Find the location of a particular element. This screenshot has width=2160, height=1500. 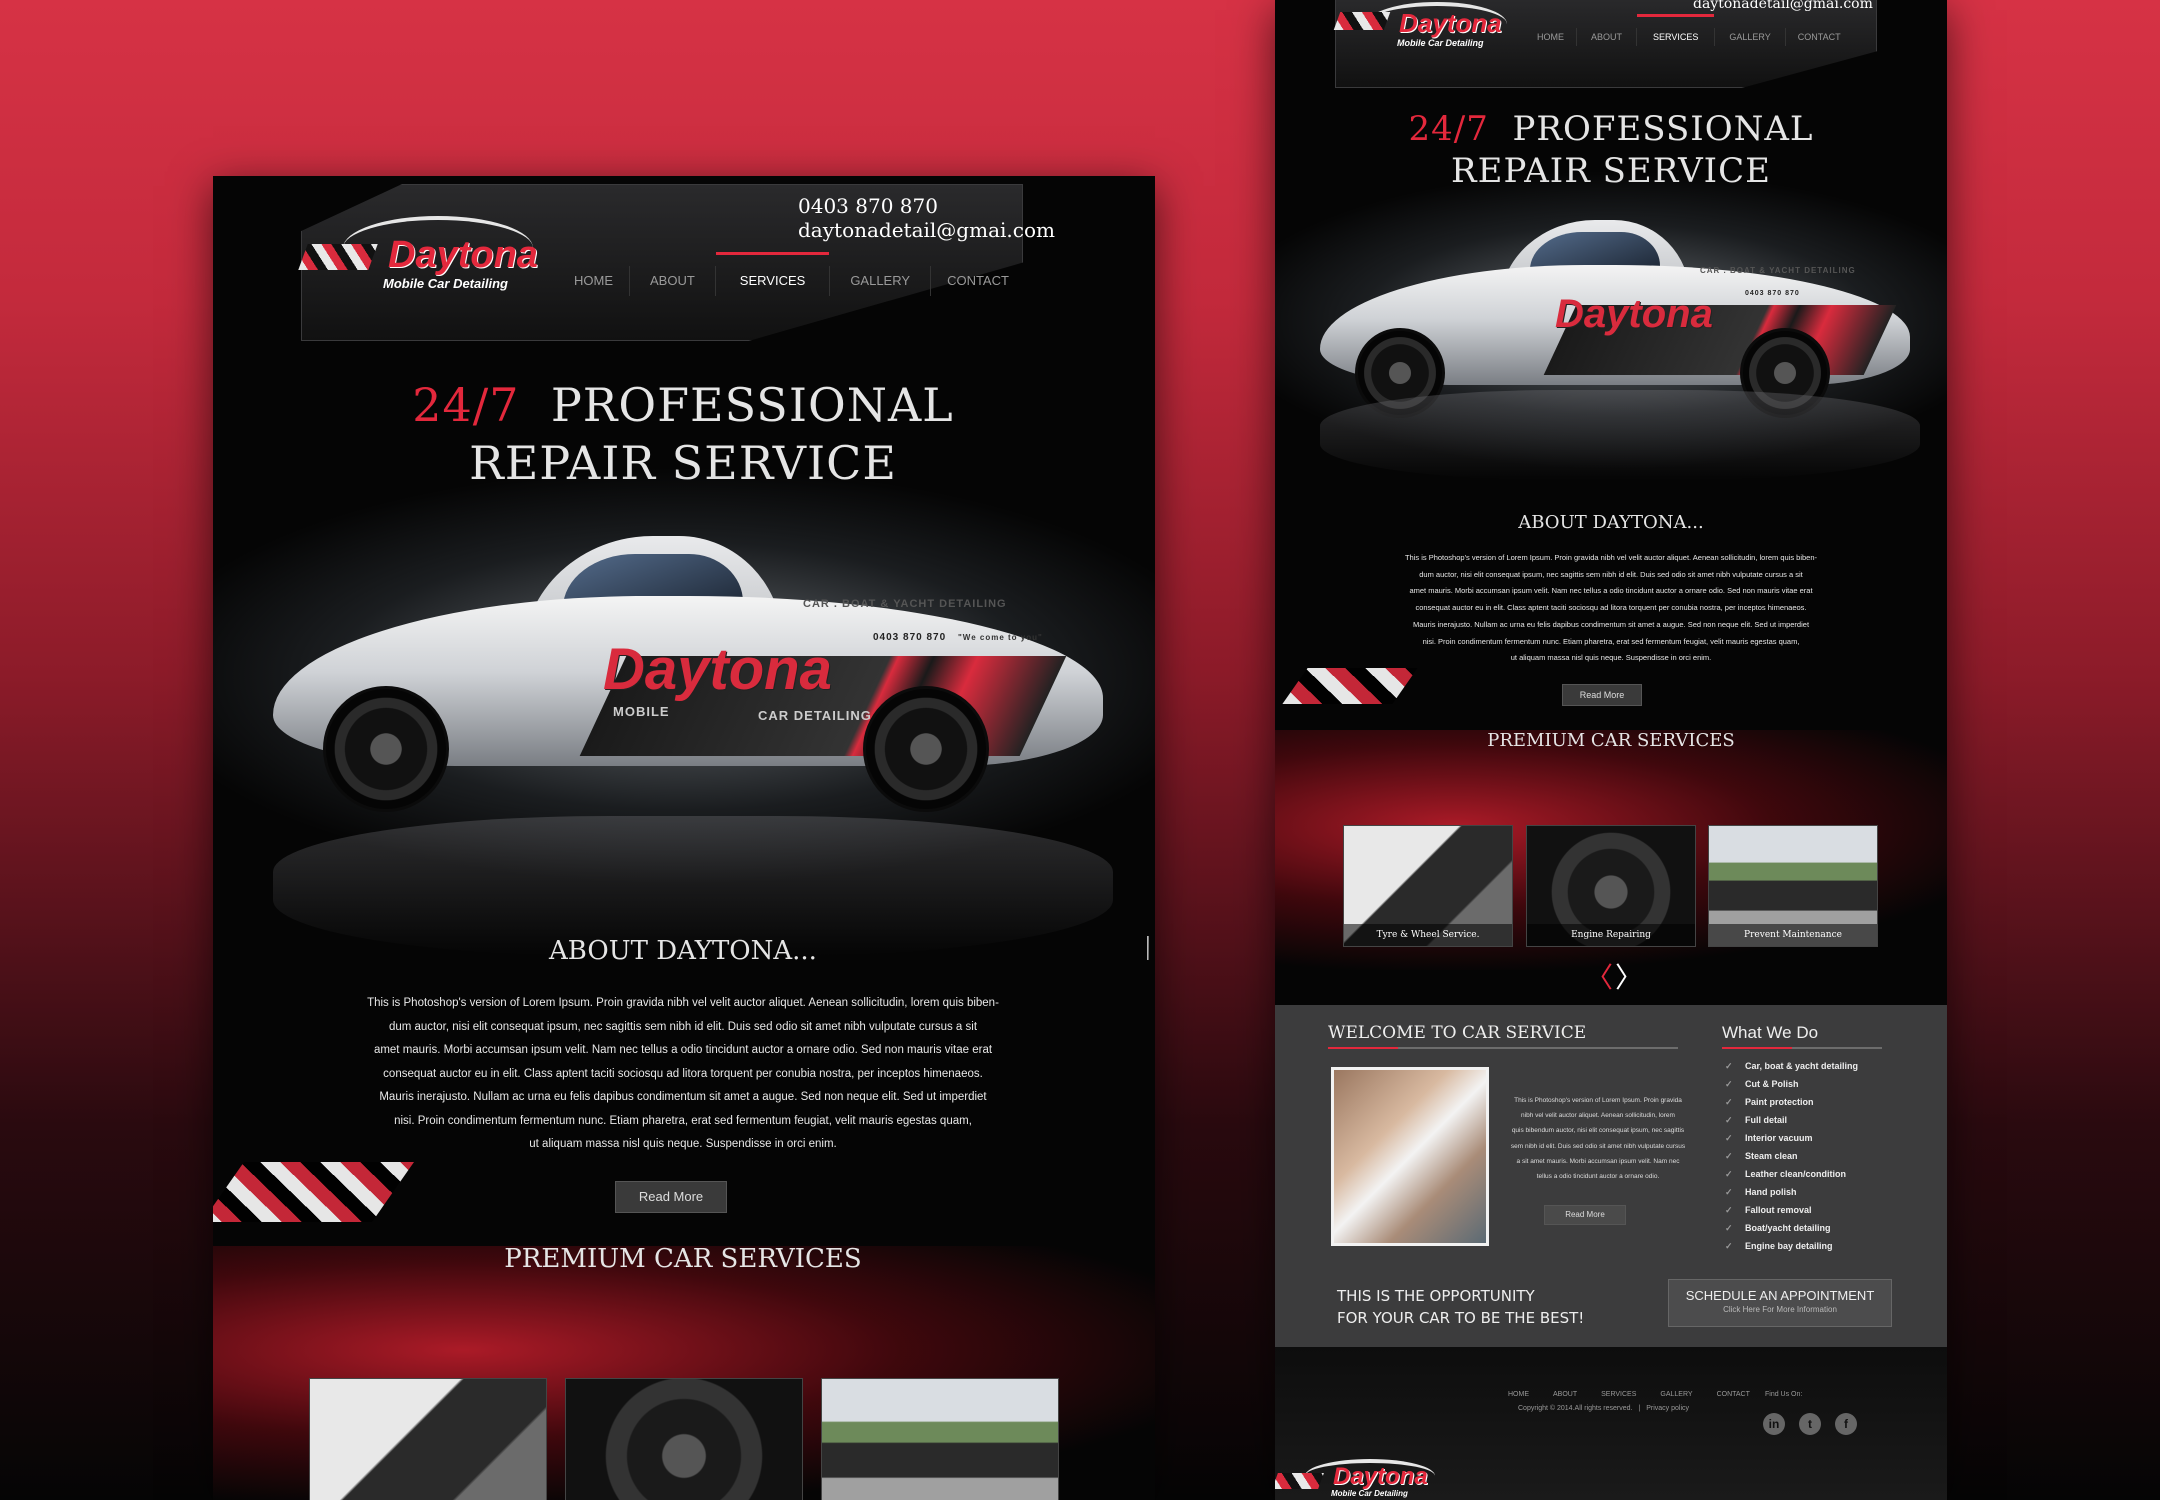

welcome-title: WELCOME TO CAR SERVICE is located at coordinates (1457, 1033).